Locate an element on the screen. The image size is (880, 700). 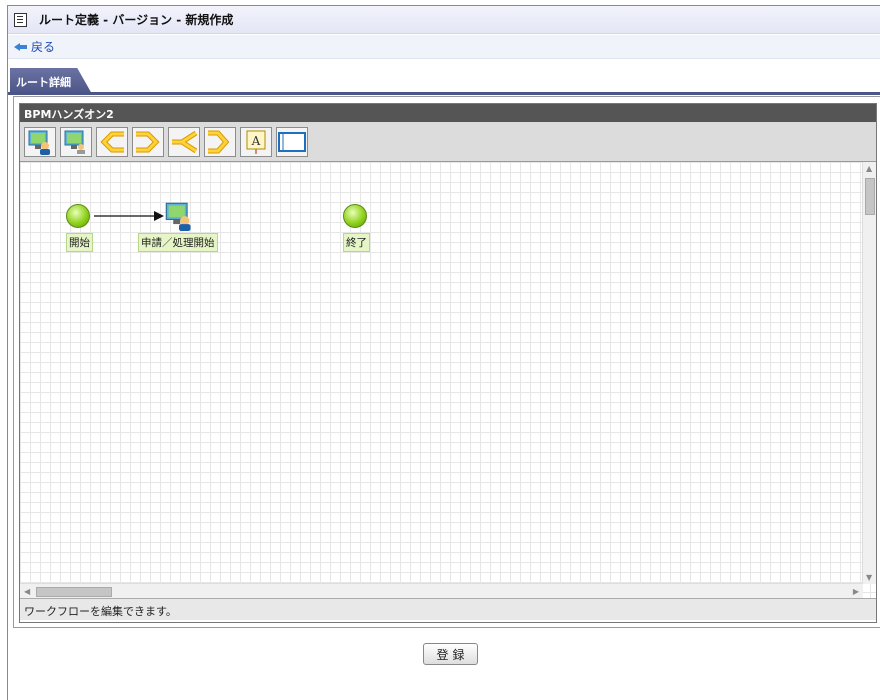
branch-end-icon is located at coordinates (148, 141).